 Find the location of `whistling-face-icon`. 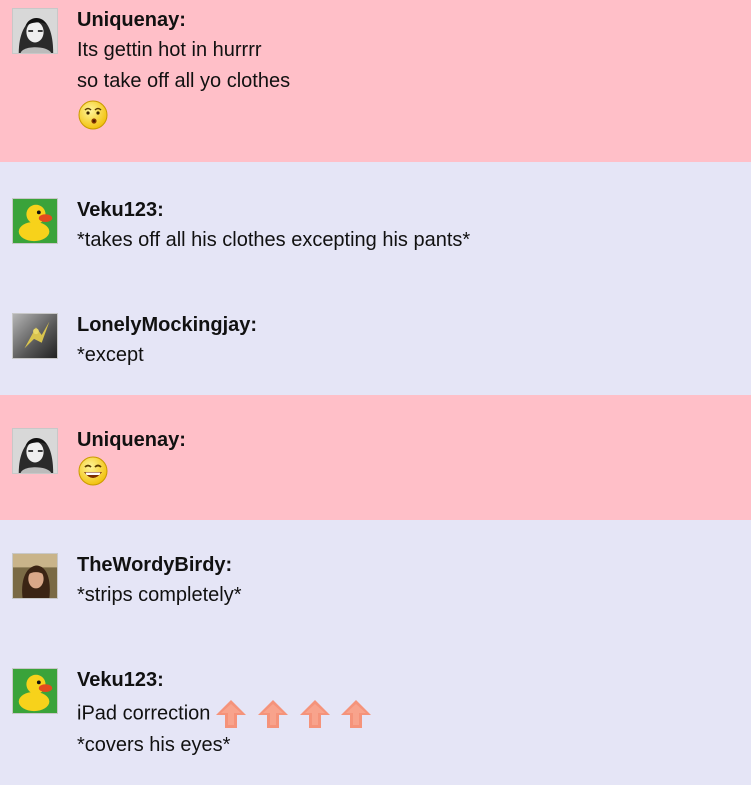

whistling-face-icon is located at coordinates (93, 115).